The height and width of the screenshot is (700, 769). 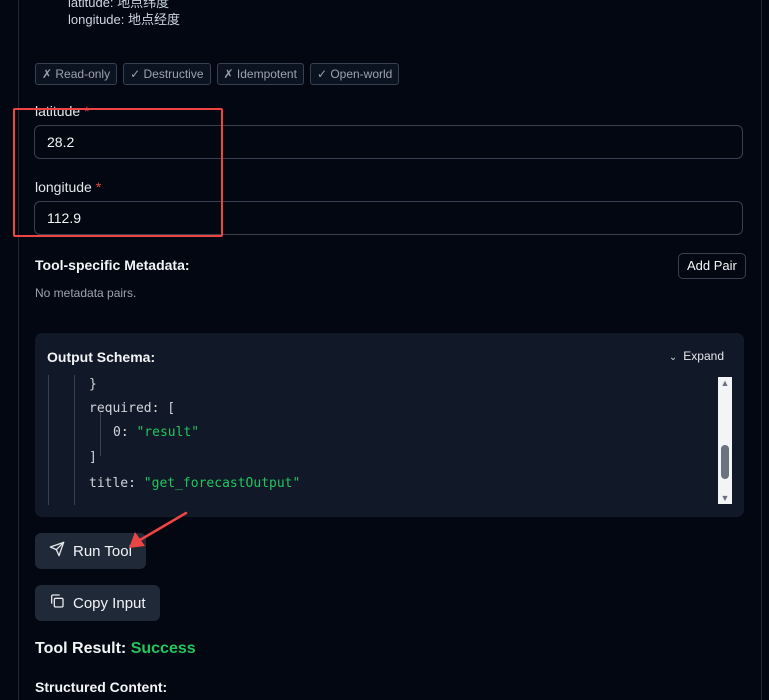 I want to click on tool-result-status: Success, so click(x=163, y=648).